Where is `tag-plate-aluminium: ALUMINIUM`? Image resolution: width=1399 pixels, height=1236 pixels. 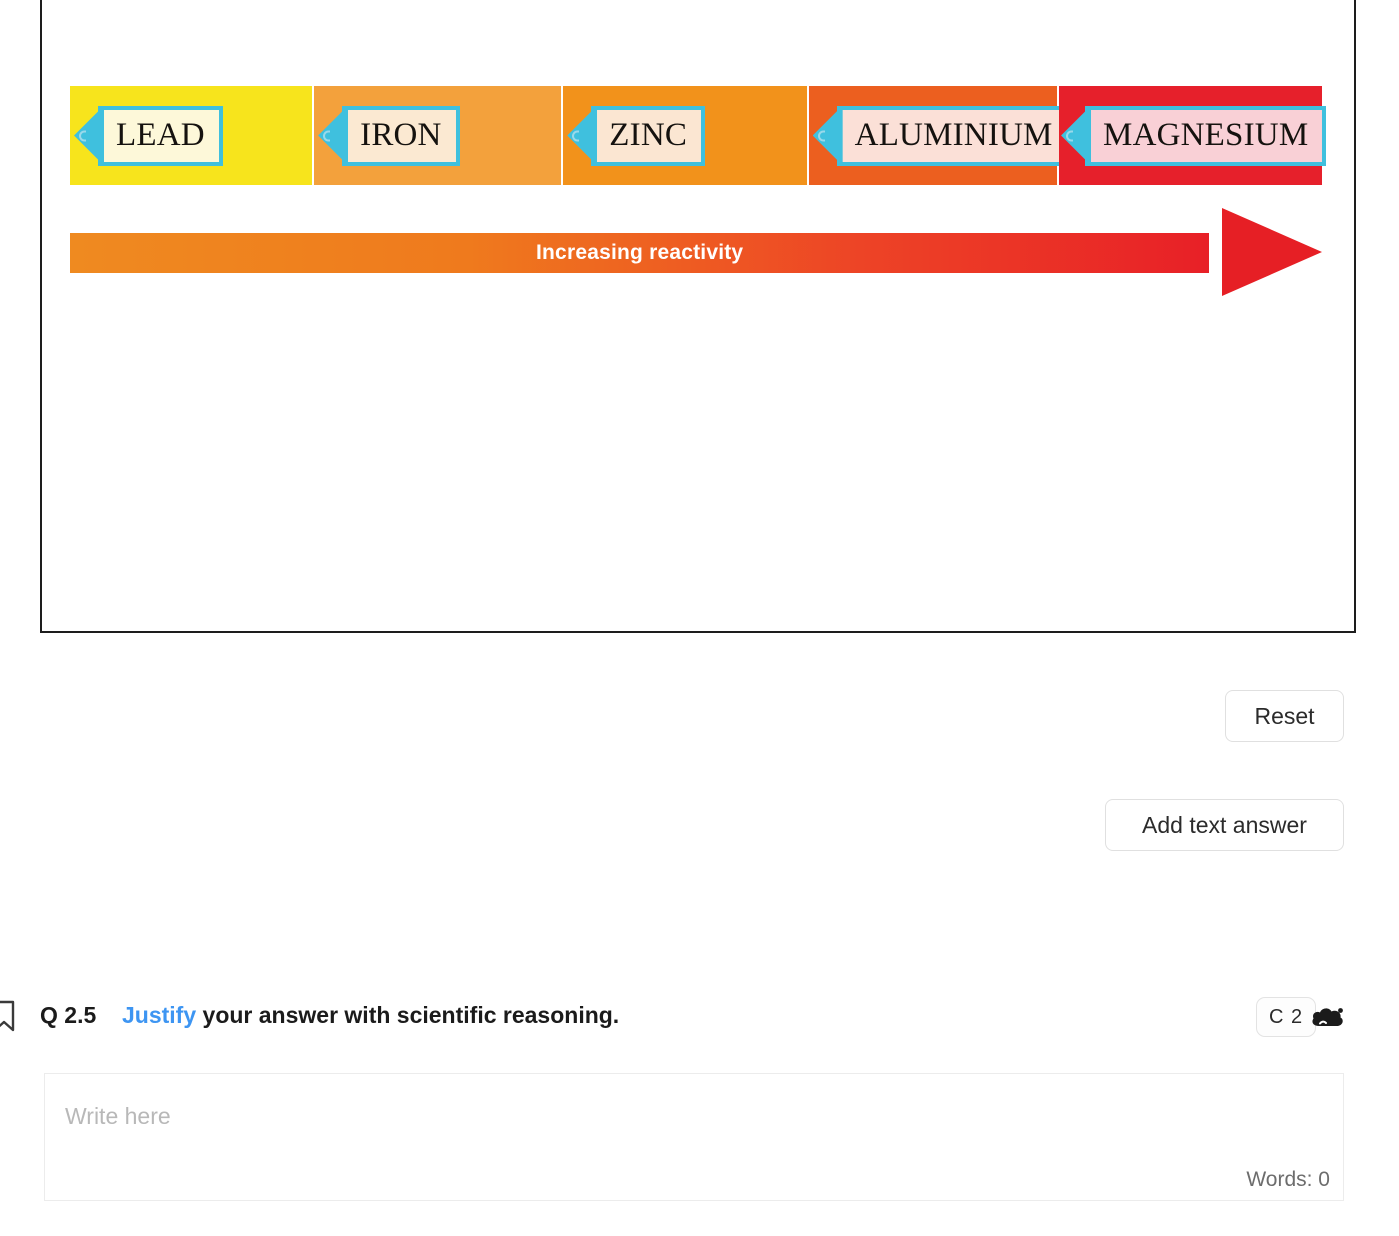 tag-plate-aluminium: ALUMINIUM is located at coordinates (953, 135).